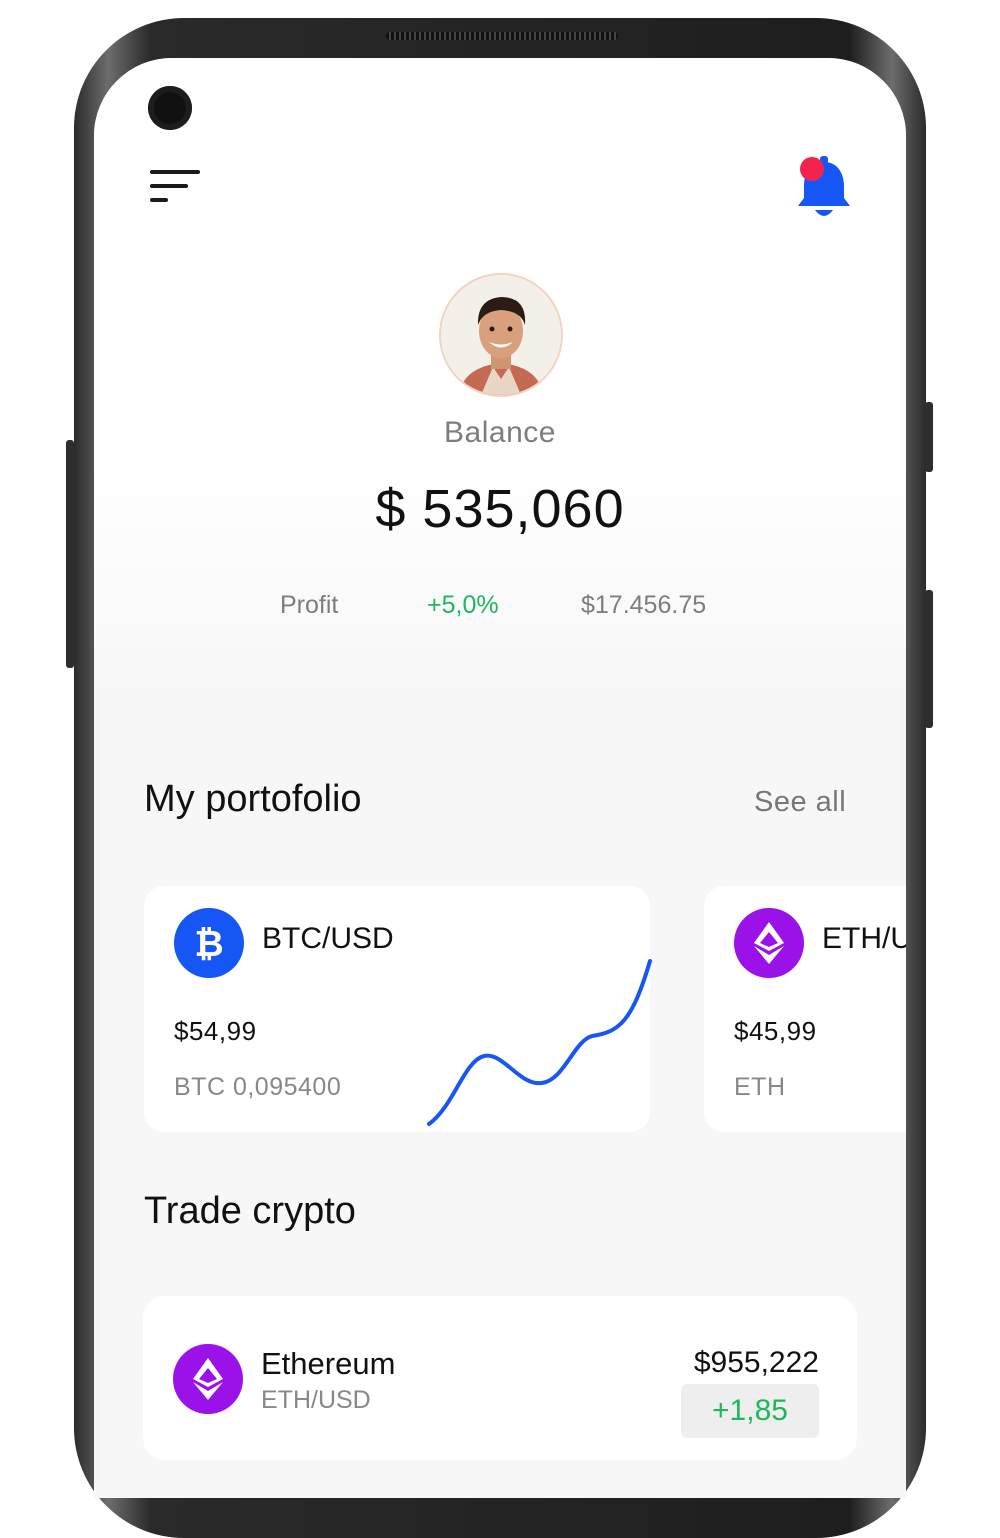 Image resolution: width=1000 pixels, height=1538 pixels. I want to click on balance-value: $ 535,060, so click(500, 509).